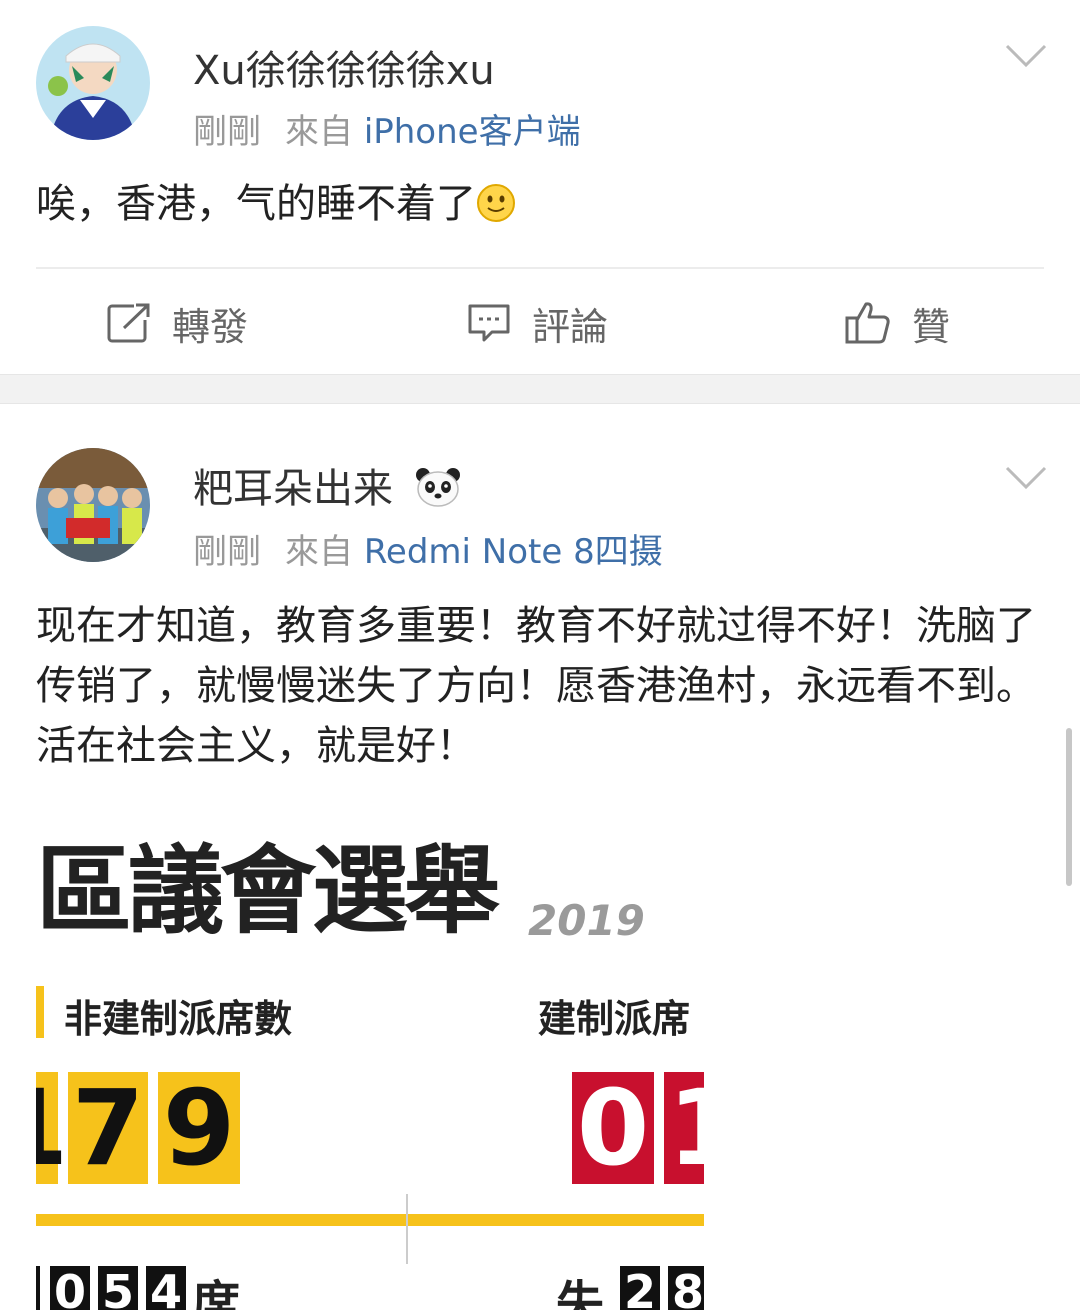 This screenshot has height=1310, width=1080. What do you see at coordinates (407, 1229) in the screenshot?
I see `center-tick` at bounding box center [407, 1229].